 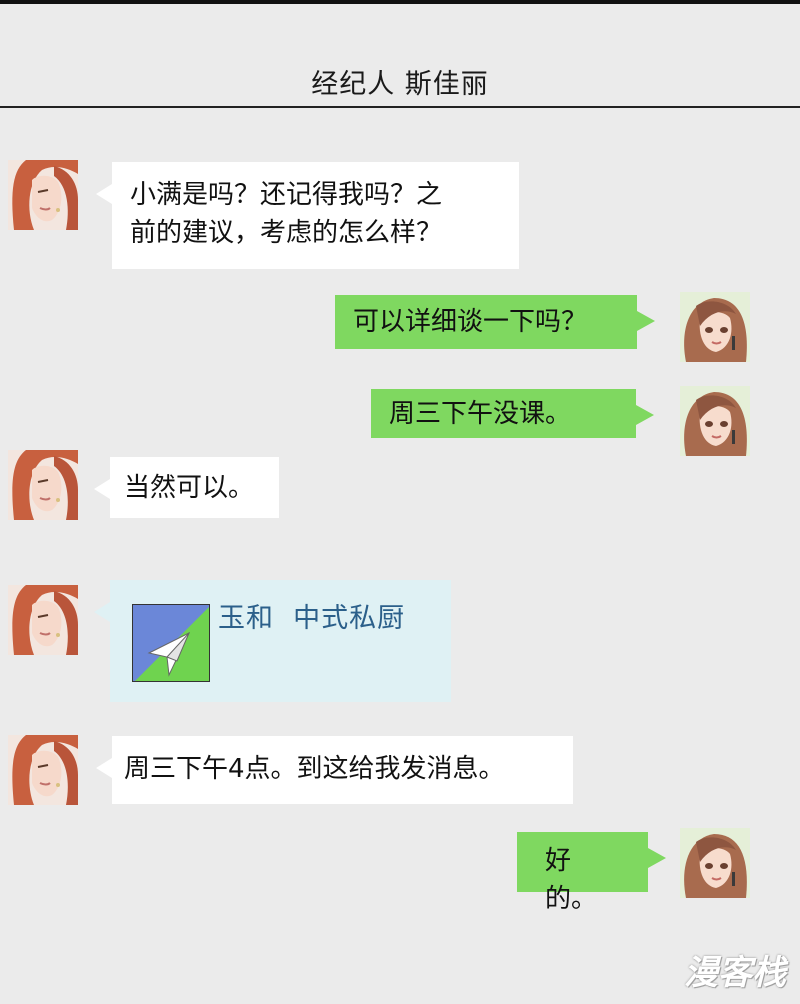 What do you see at coordinates (286, 233) in the screenshot?
I see `message-line: 前的建议，考虑的怎么样？` at bounding box center [286, 233].